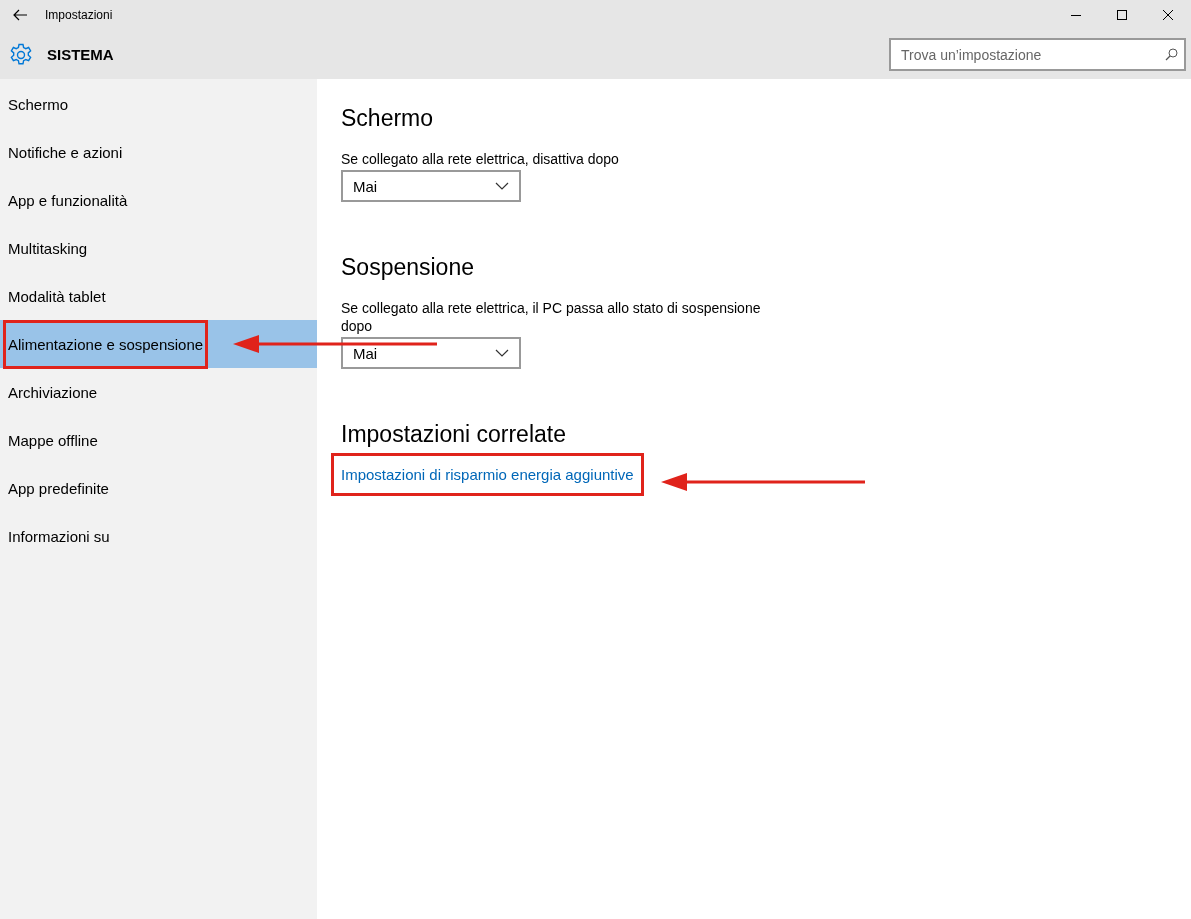 The height and width of the screenshot is (919, 1191). What do you see at coordinates (158, 200) in the screenshot?
I see `sidebar-item: App e funzionalità` at bounding box center [158, 200].